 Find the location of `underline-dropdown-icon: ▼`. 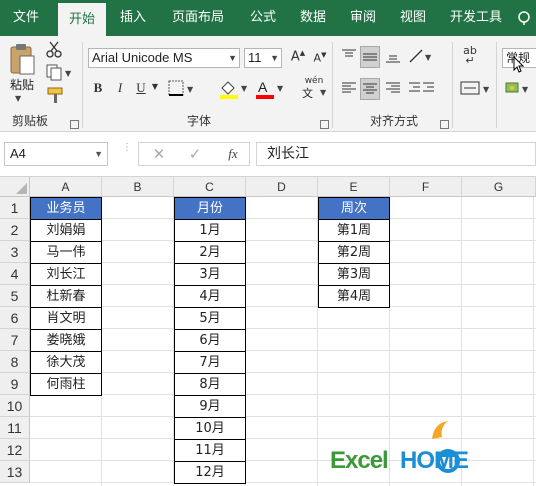

underline-dropdown-icon: ▼ is located at coordinates (155, 86).